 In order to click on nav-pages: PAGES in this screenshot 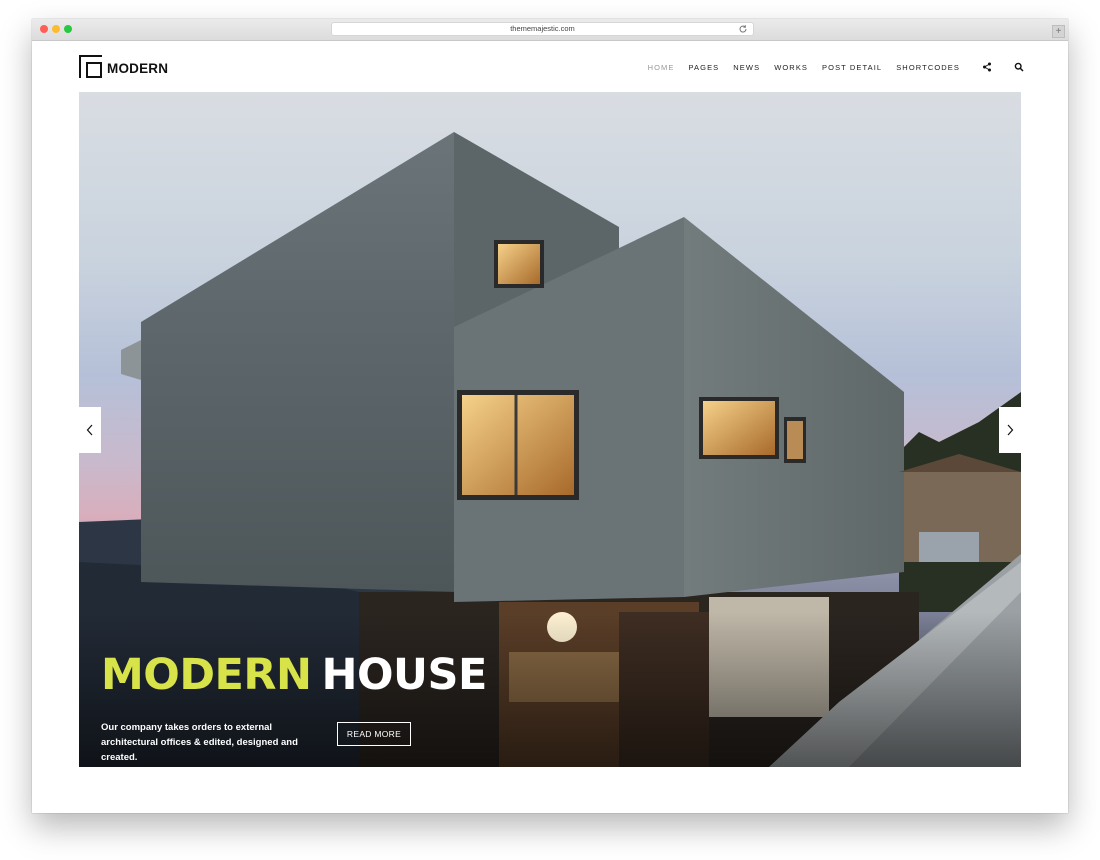, I will do `click(703, 67)`.